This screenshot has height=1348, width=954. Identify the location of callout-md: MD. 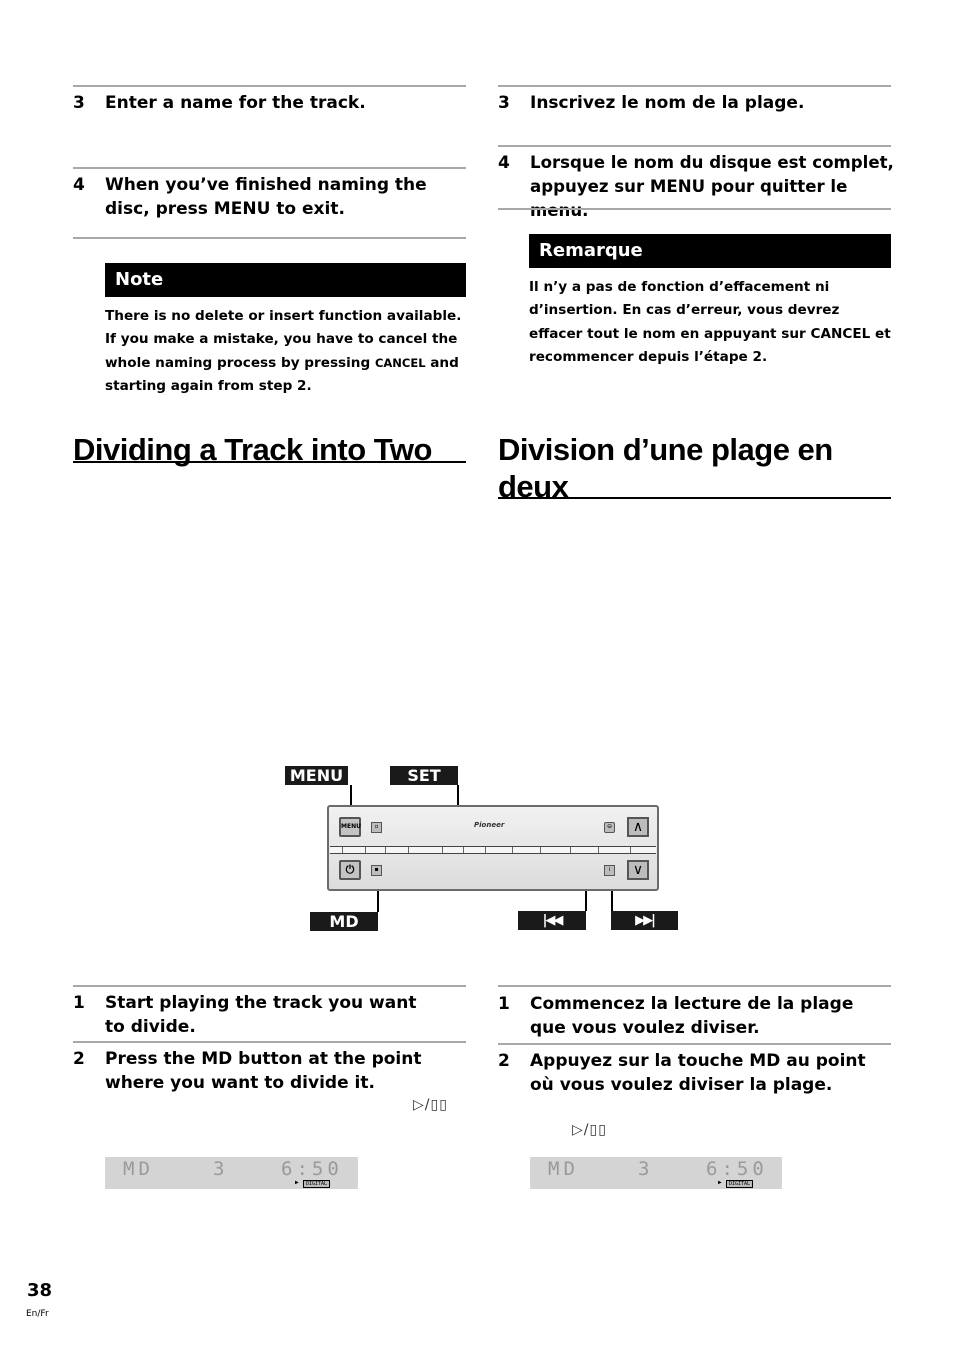
(344, 921).